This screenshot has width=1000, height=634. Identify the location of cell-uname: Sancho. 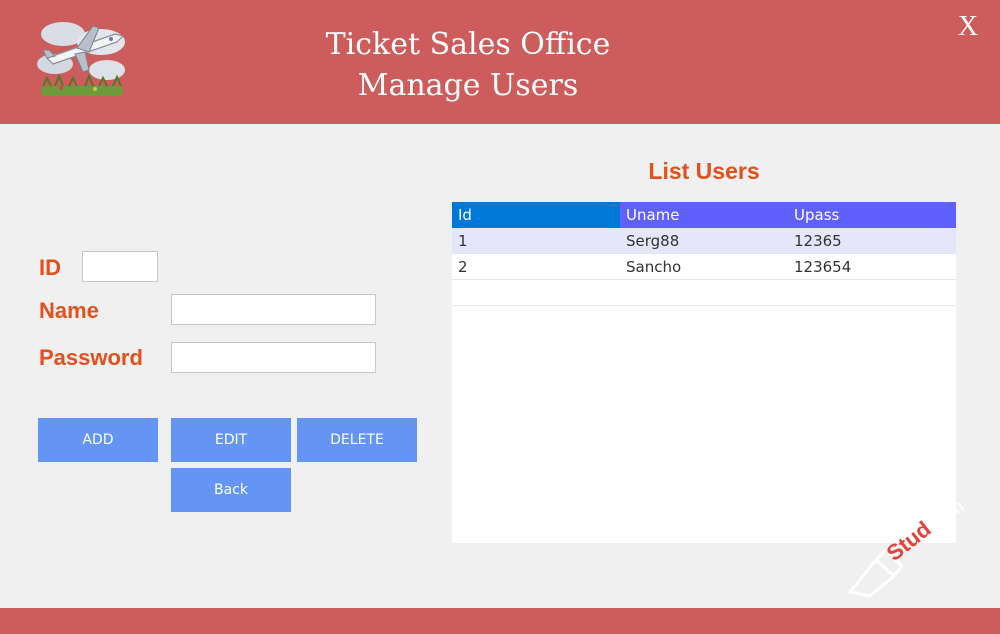
(654, 267).